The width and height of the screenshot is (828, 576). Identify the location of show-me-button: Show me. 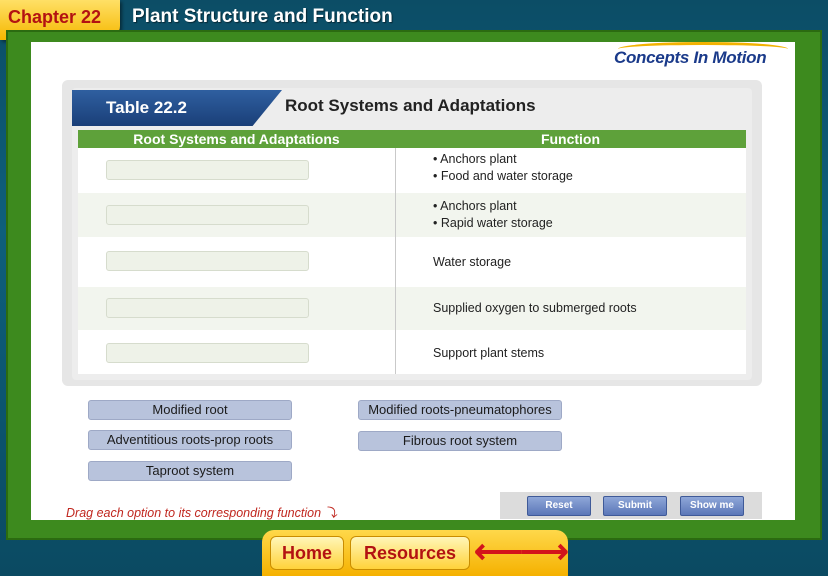
(712, 506).